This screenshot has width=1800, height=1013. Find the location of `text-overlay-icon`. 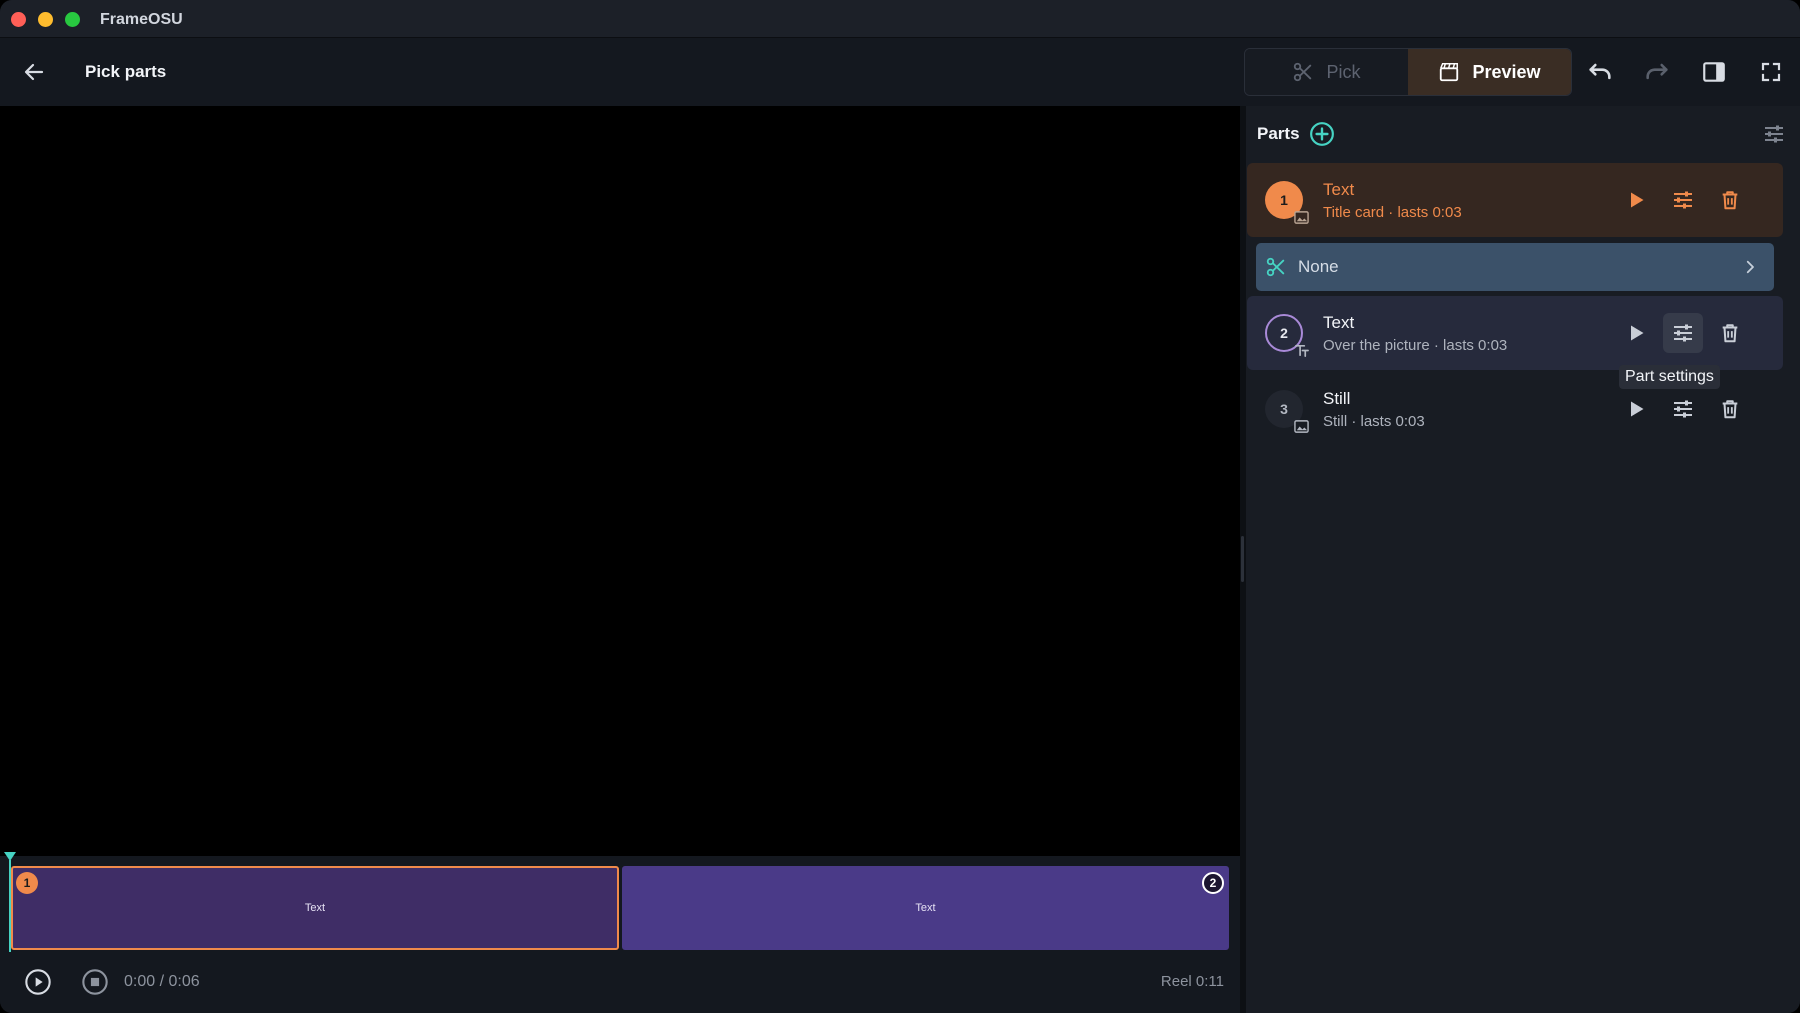

text-overlay-icon is located at coordinates (1301, 350).